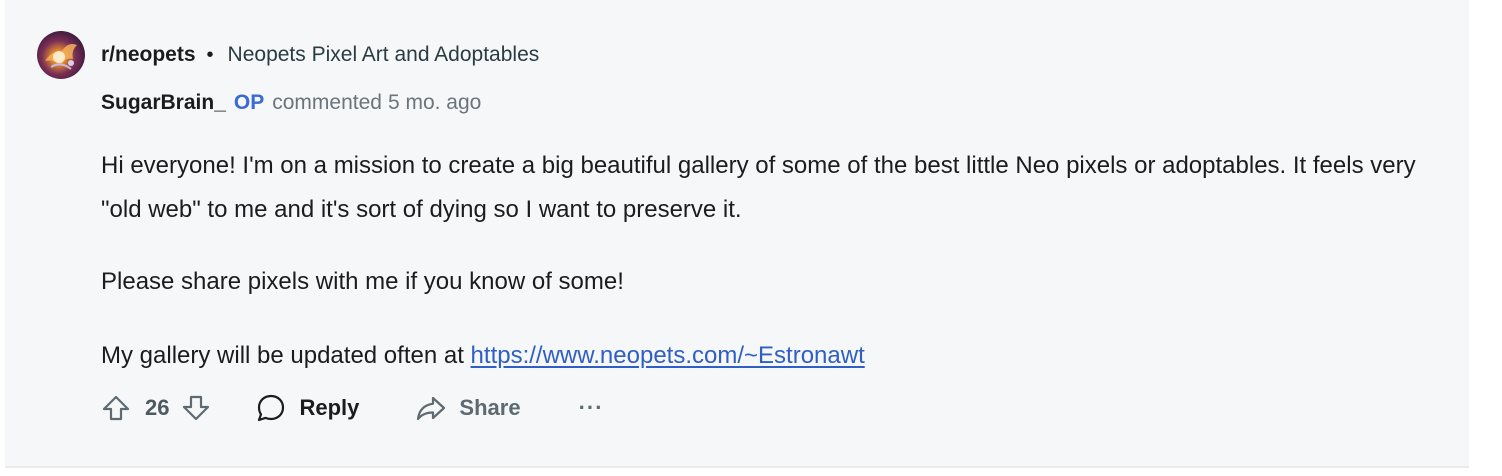 Image resolution: width=1502 pixels, height=476 pixels. Describe the element at coordinates (668, 355) in the screenshot. I see `gallery-link: https://www.neopets.com/~Estronawt` at that location.